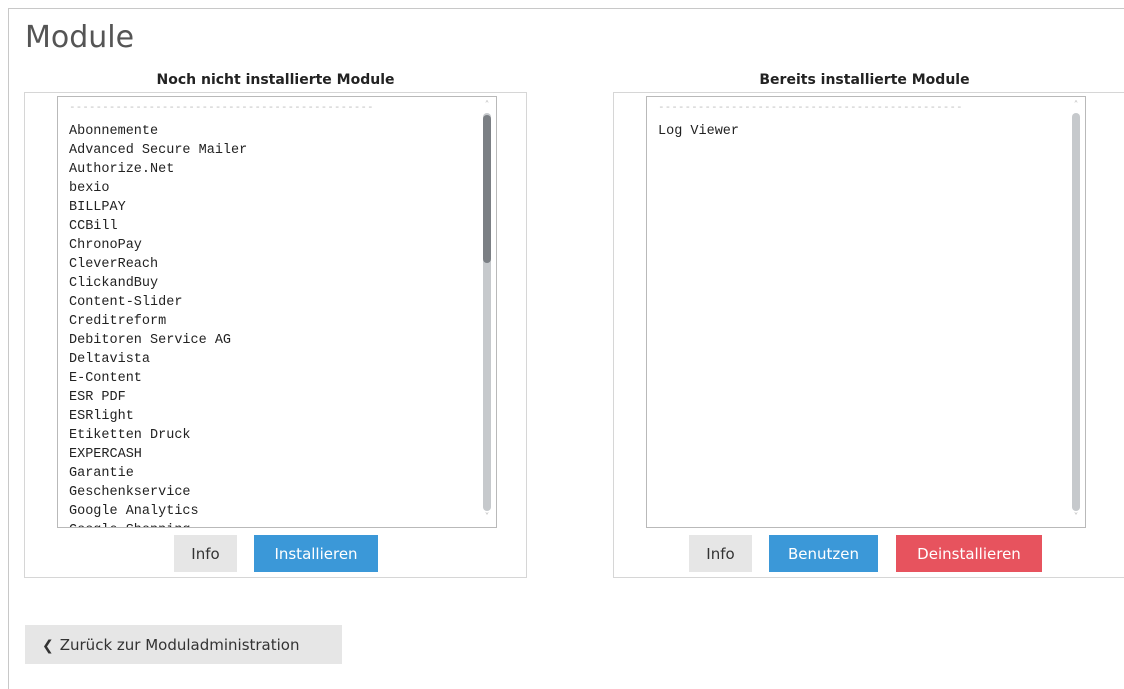  Describe the element at coordinates (487, 189) in the screenshot. I see `scrollbar-thumb` at that location.